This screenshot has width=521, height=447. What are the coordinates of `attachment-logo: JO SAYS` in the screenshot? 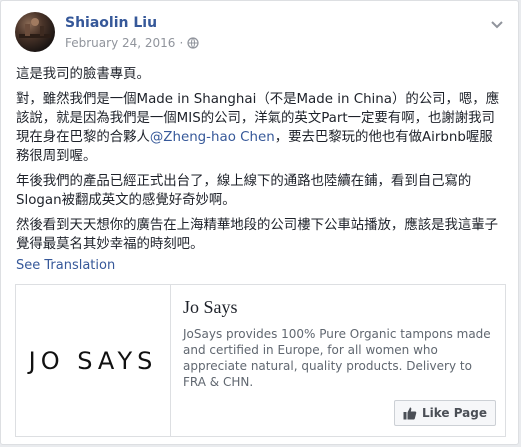 It's located at (93, 360).